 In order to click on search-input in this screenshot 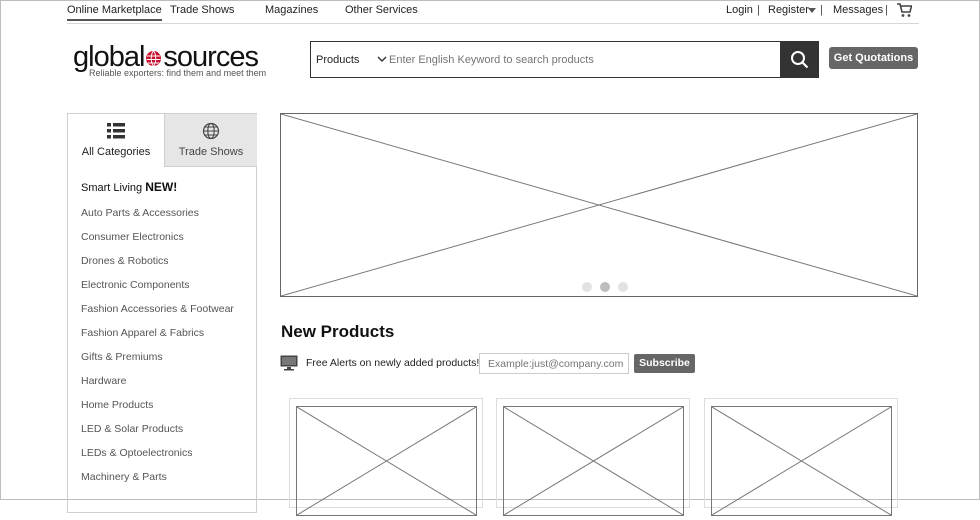, I will do `click(579, 60)`.